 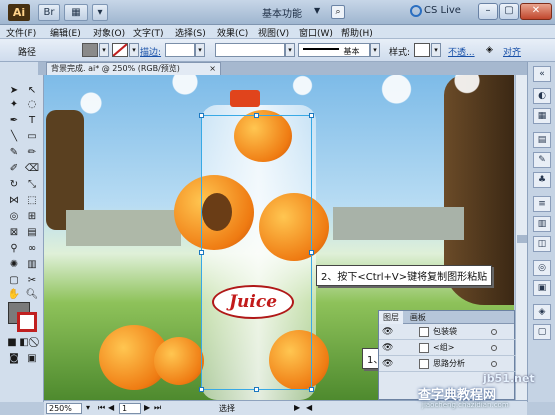 I want to click on menu-help: 帮助(H), so click(x=357, y=32).